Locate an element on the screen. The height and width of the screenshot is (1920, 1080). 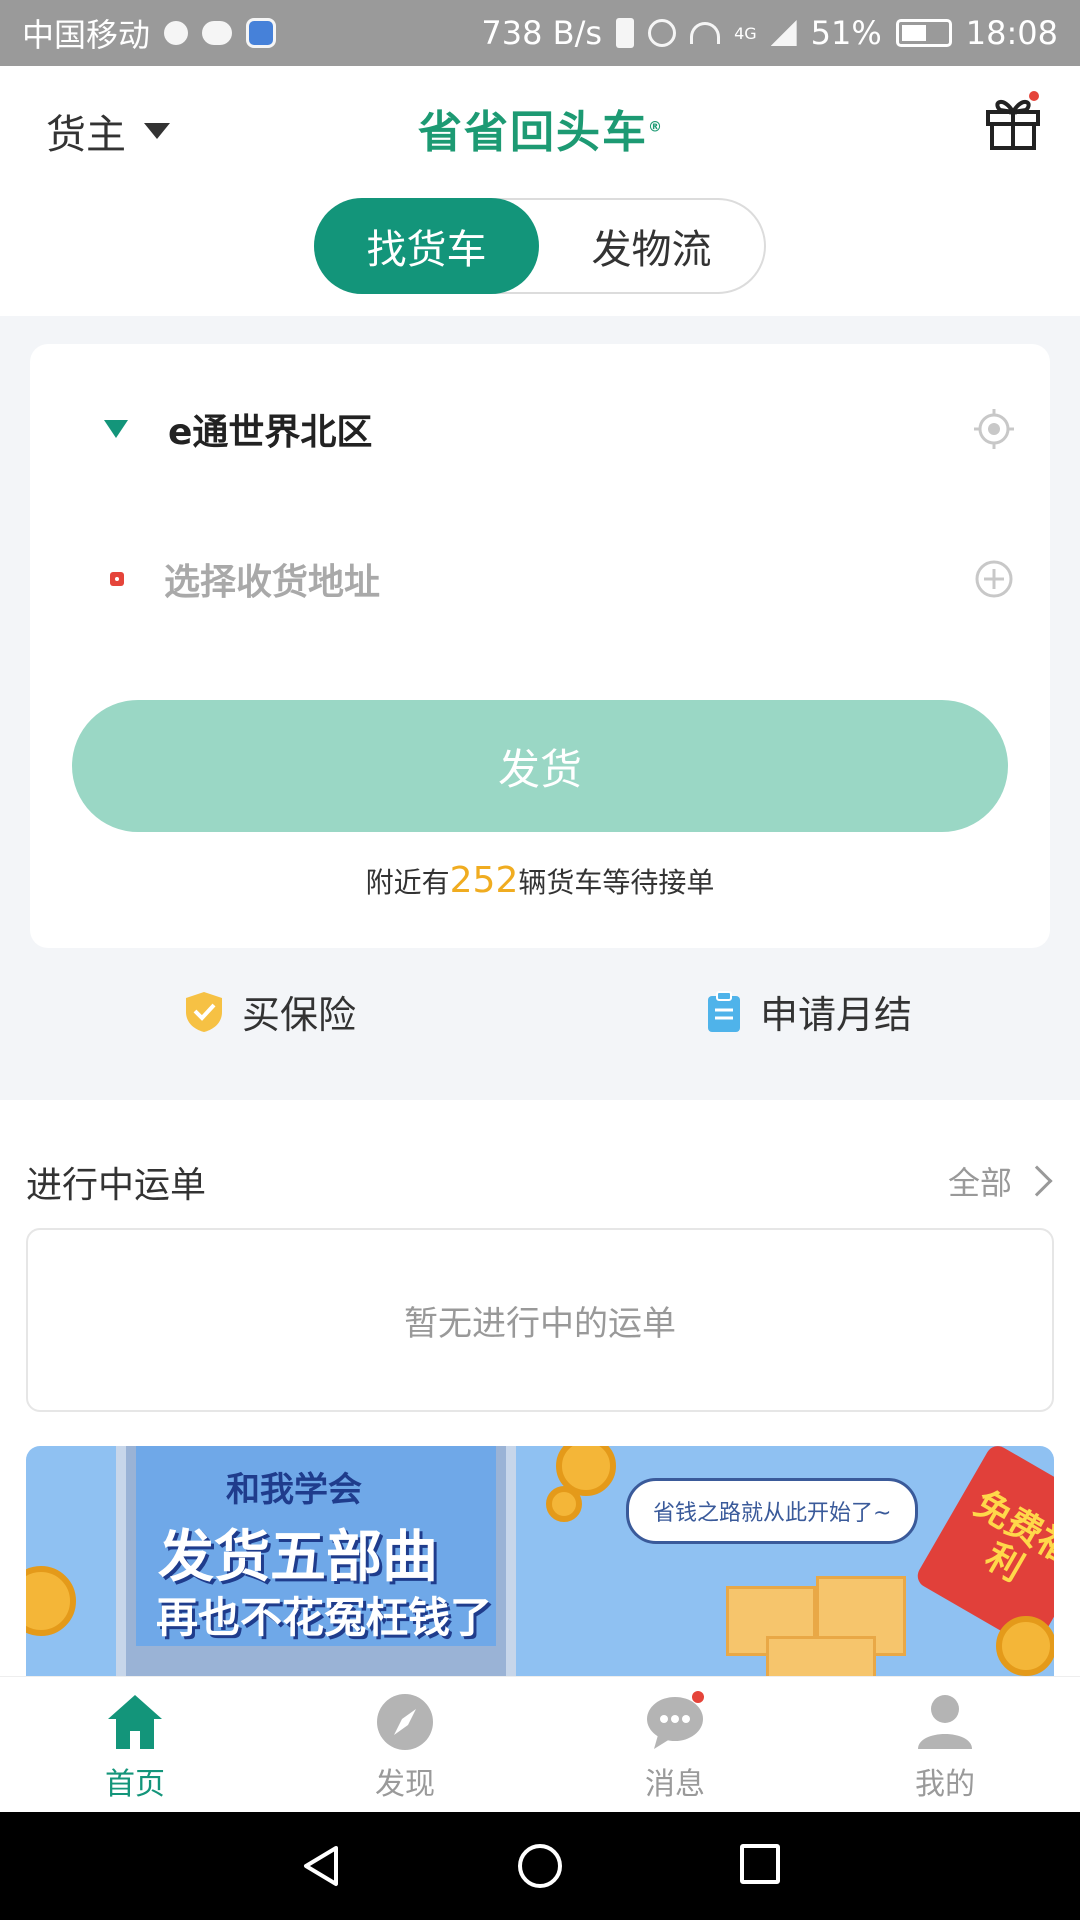
mode-toggle-area: 找货车 发物流 is located at coordinates (540, 251).